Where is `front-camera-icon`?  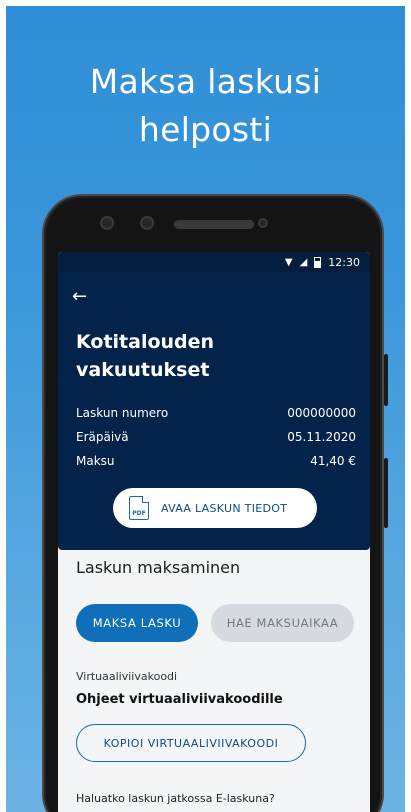
front-camera-icon is located at coordinates (107, 223).